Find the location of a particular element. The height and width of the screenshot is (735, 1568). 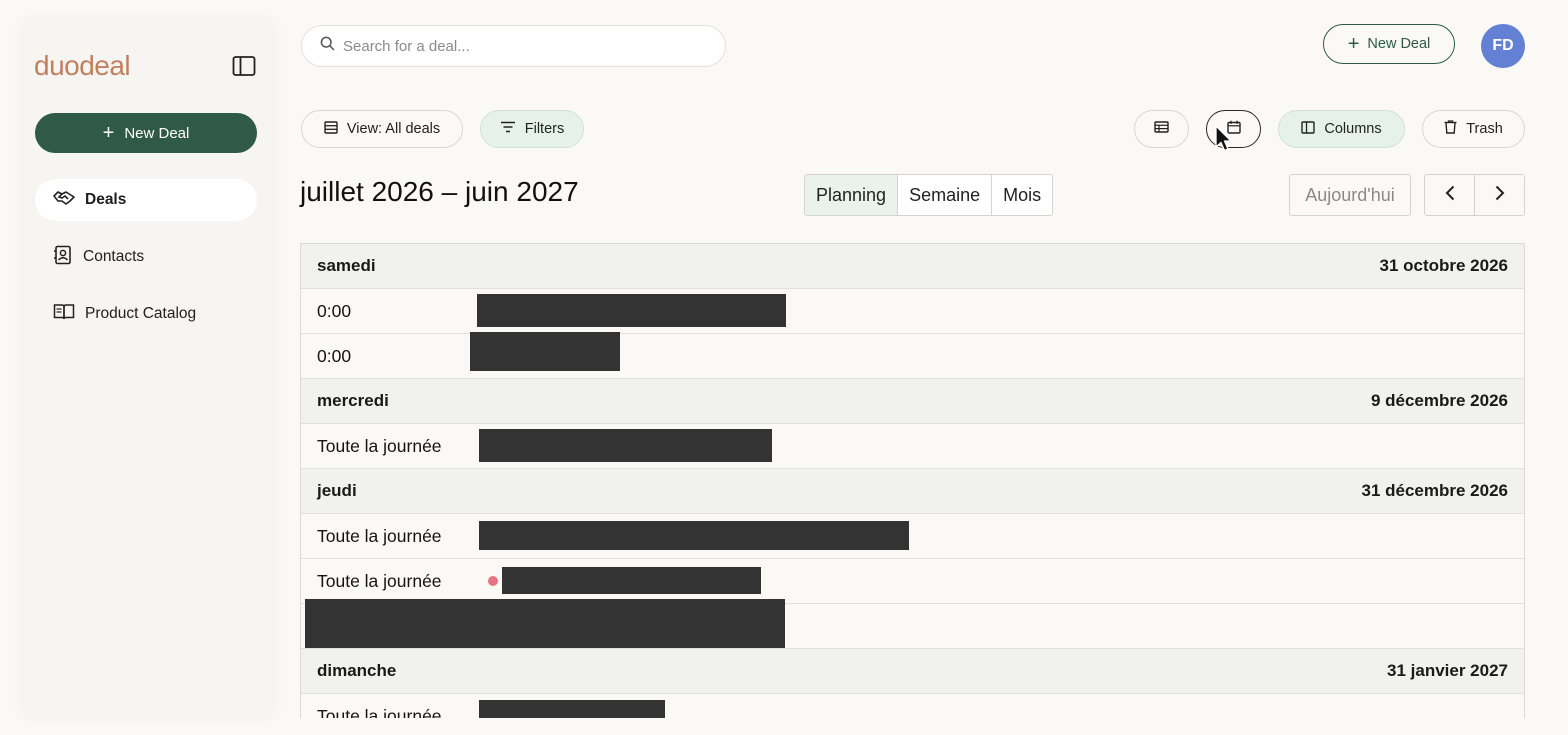

chevron-left-icon is located at coordinates (1450, 195).